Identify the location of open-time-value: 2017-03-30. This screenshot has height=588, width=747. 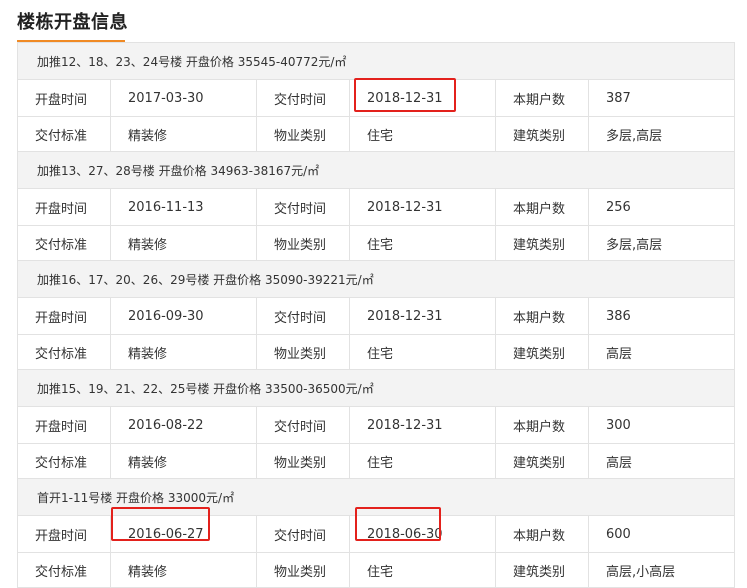
(183, 98).